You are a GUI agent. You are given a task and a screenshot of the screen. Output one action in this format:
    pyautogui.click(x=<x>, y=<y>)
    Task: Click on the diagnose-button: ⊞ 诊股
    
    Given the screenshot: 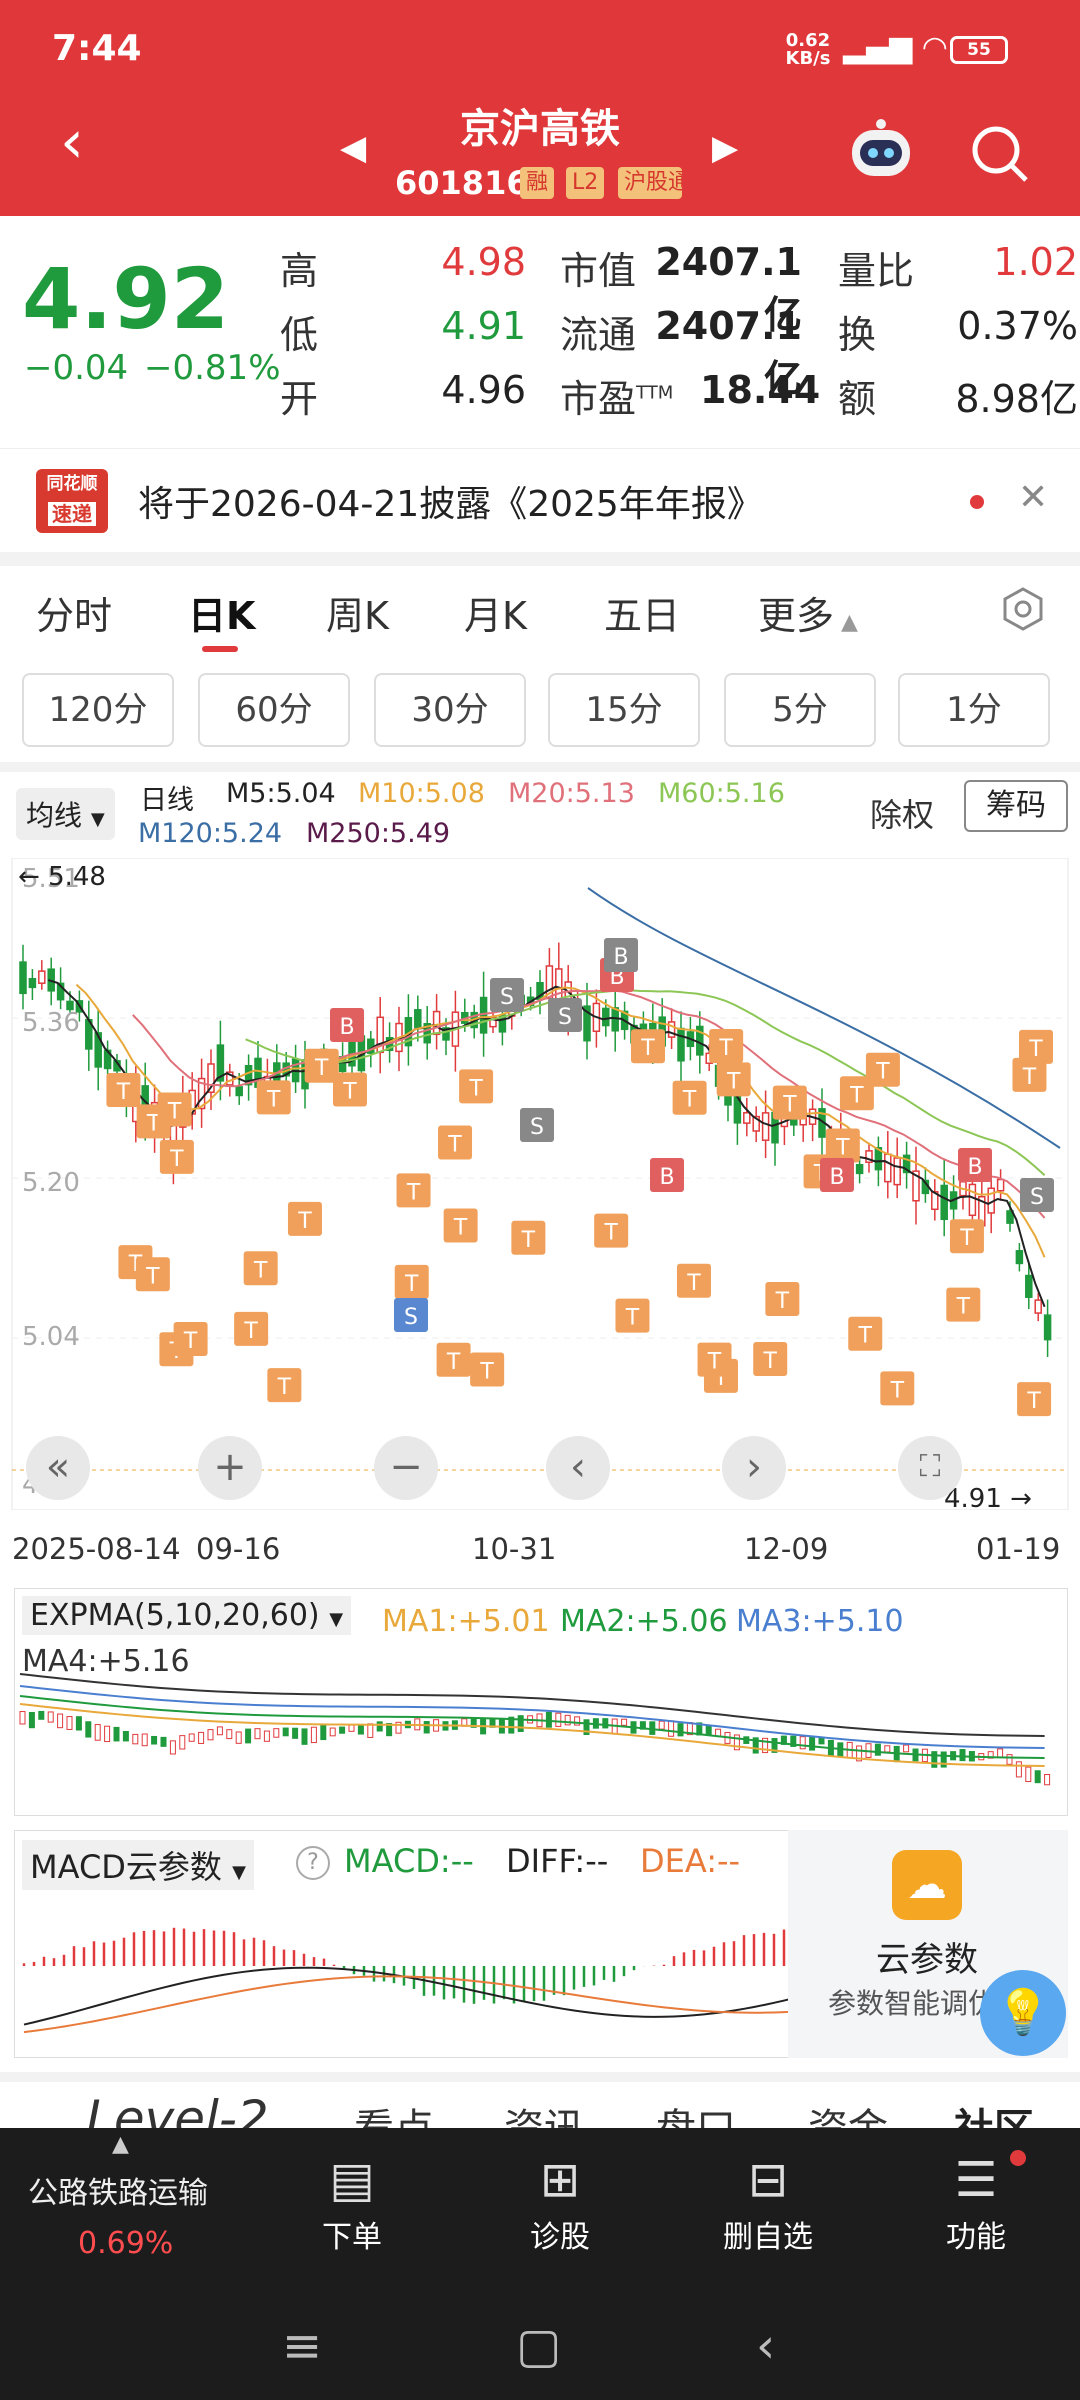 What is the action you would take?
    pyautogui.click(x=560, y=2202)
    